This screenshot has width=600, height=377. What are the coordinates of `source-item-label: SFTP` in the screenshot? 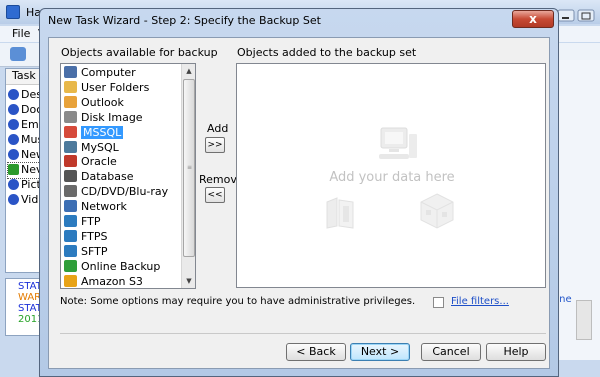 It's located at (94, 251).